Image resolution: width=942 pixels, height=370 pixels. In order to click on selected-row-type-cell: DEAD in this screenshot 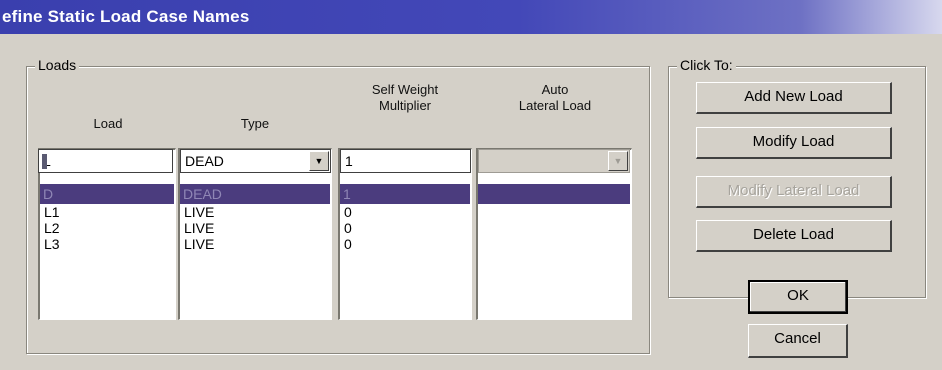, I will do `click(255, 194)`.